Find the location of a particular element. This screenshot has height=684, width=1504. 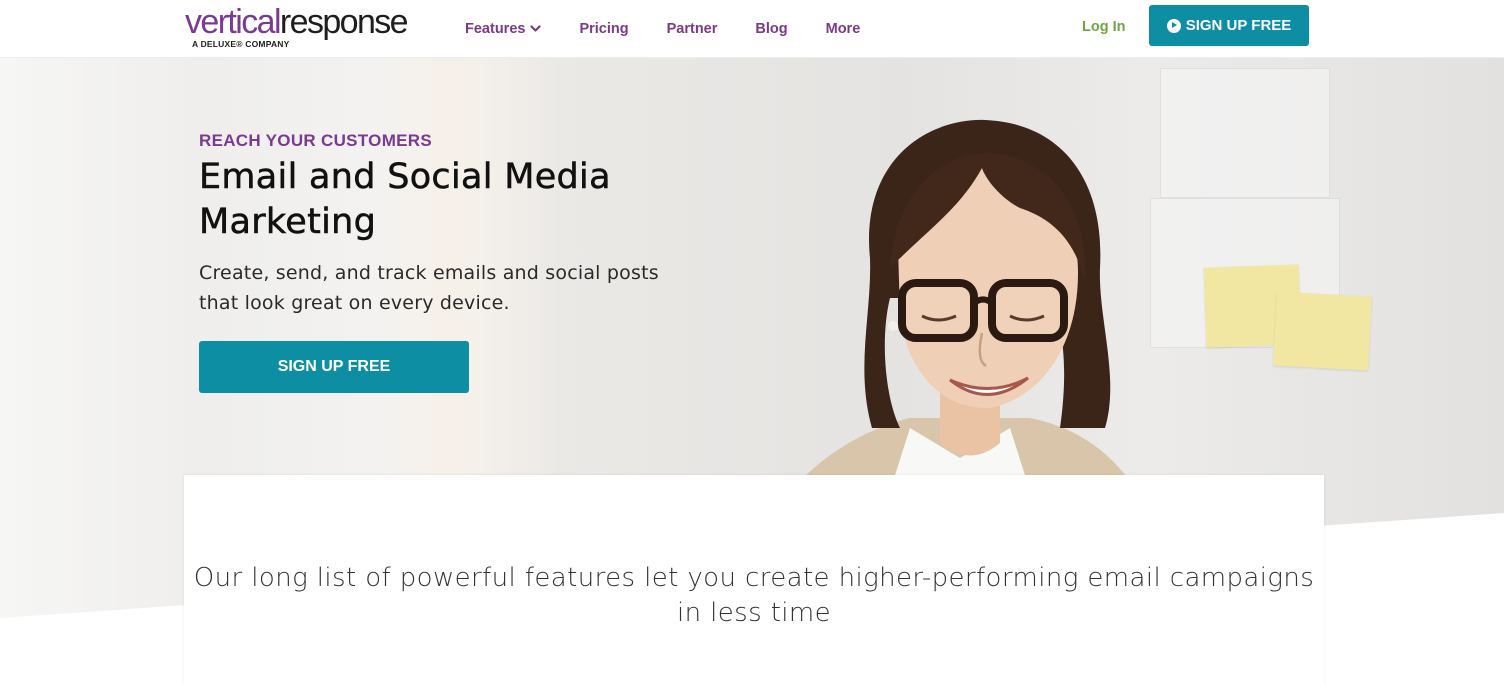

verticalresponse-logo: verticalresponse A DELUXE® COMPANY is located at coordinates (305, 28).